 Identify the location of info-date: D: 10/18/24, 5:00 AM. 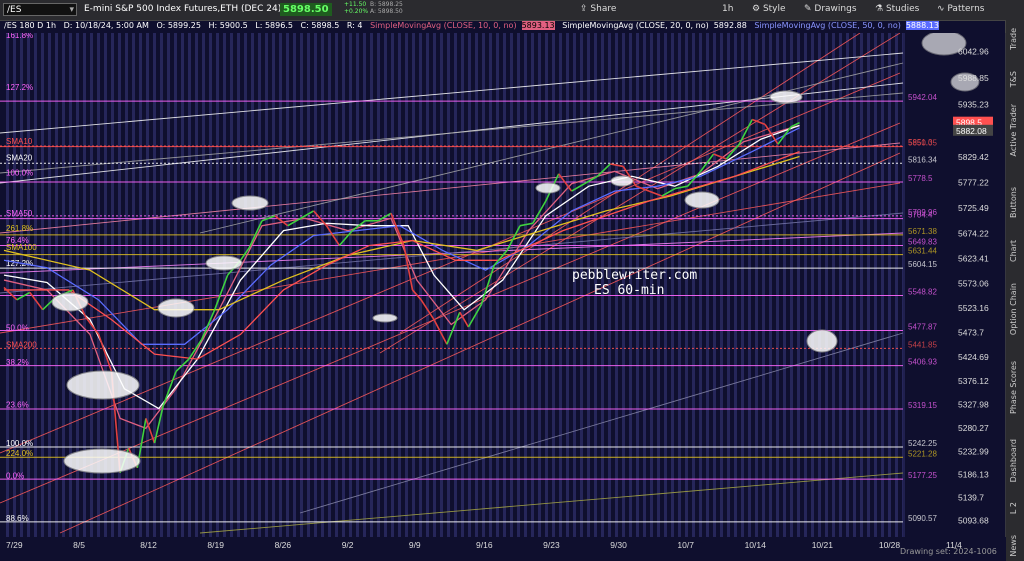
(106, 25).